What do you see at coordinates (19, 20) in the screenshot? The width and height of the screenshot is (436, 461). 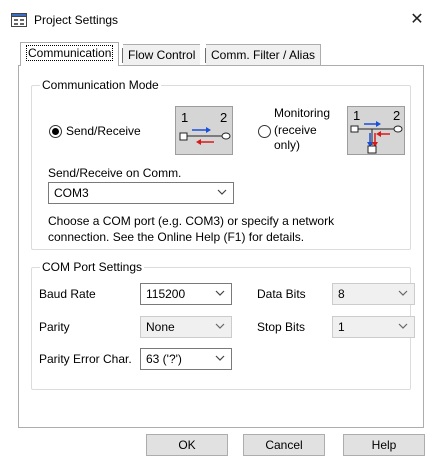 I see `settings-window-icon` at bounding box center [19, 20].